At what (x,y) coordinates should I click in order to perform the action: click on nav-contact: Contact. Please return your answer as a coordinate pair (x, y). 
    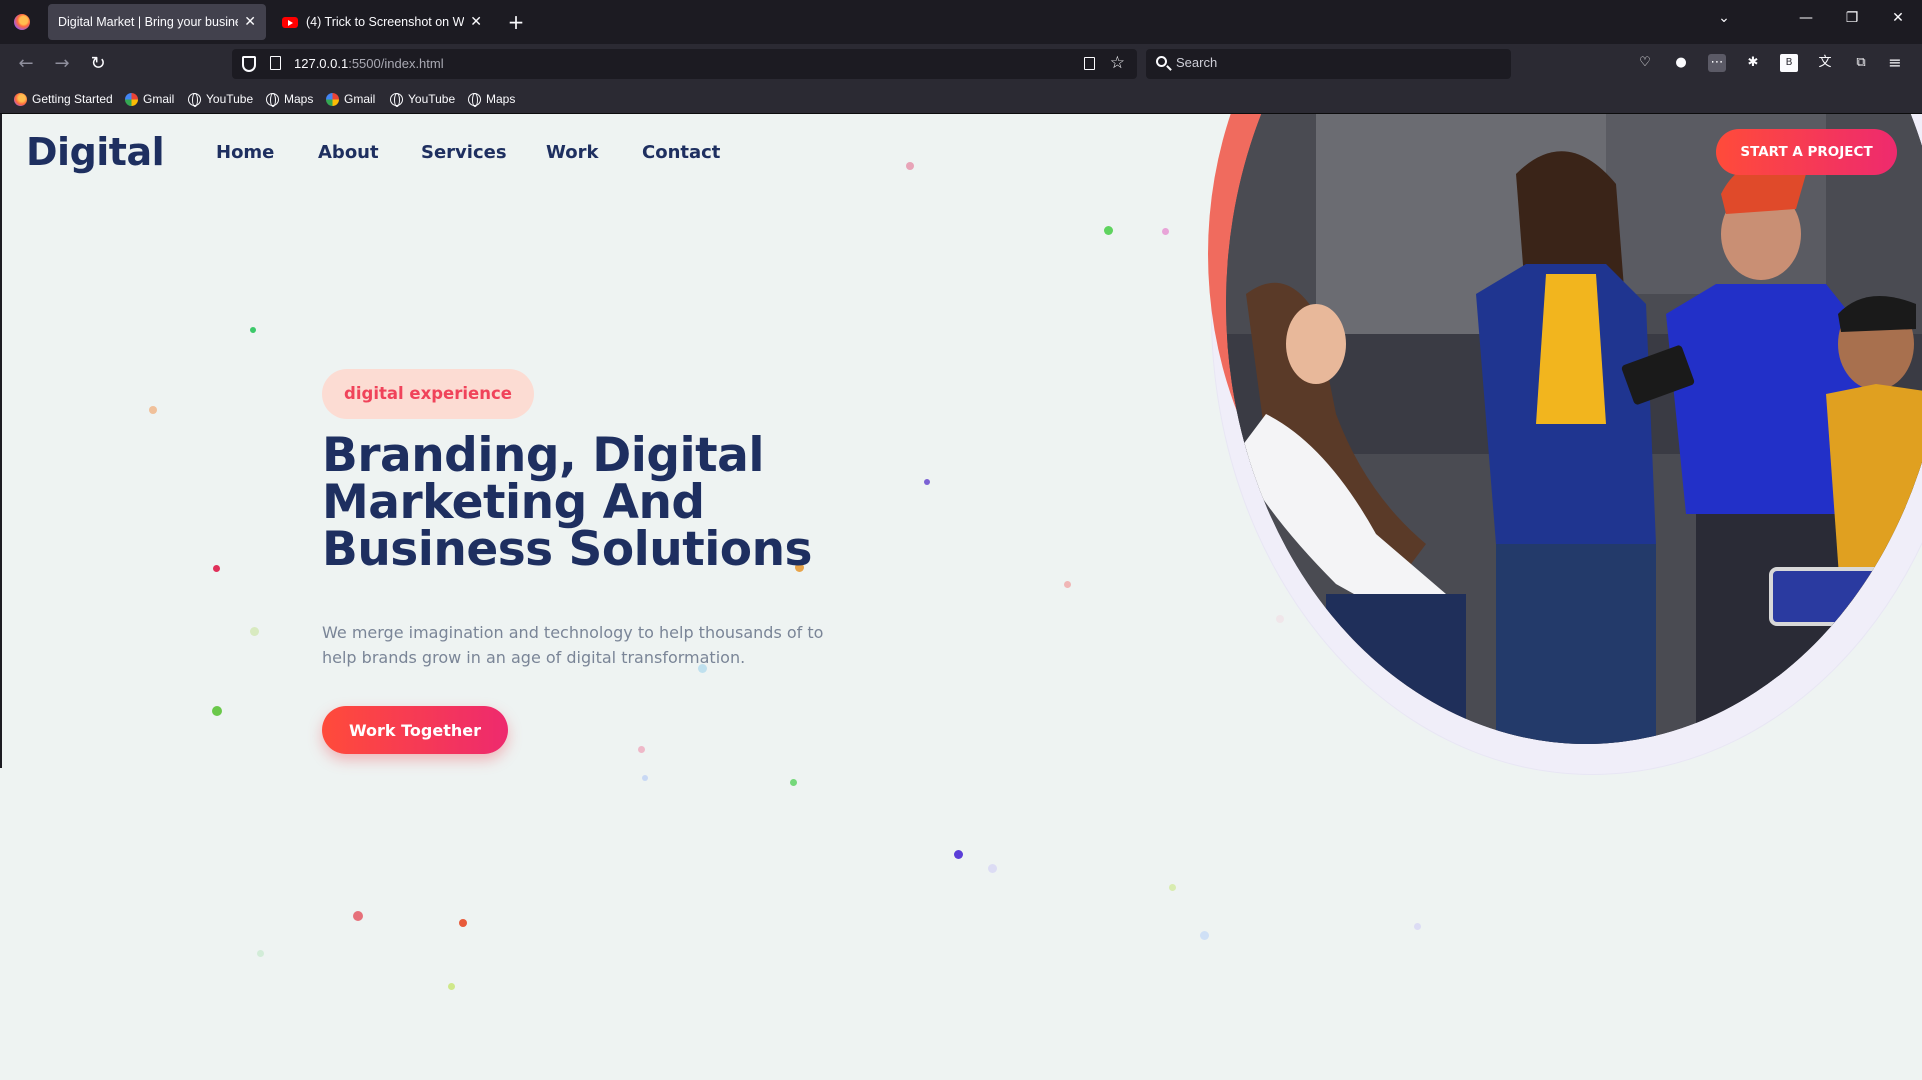
    Looking at the image, I should click on (681, 152).